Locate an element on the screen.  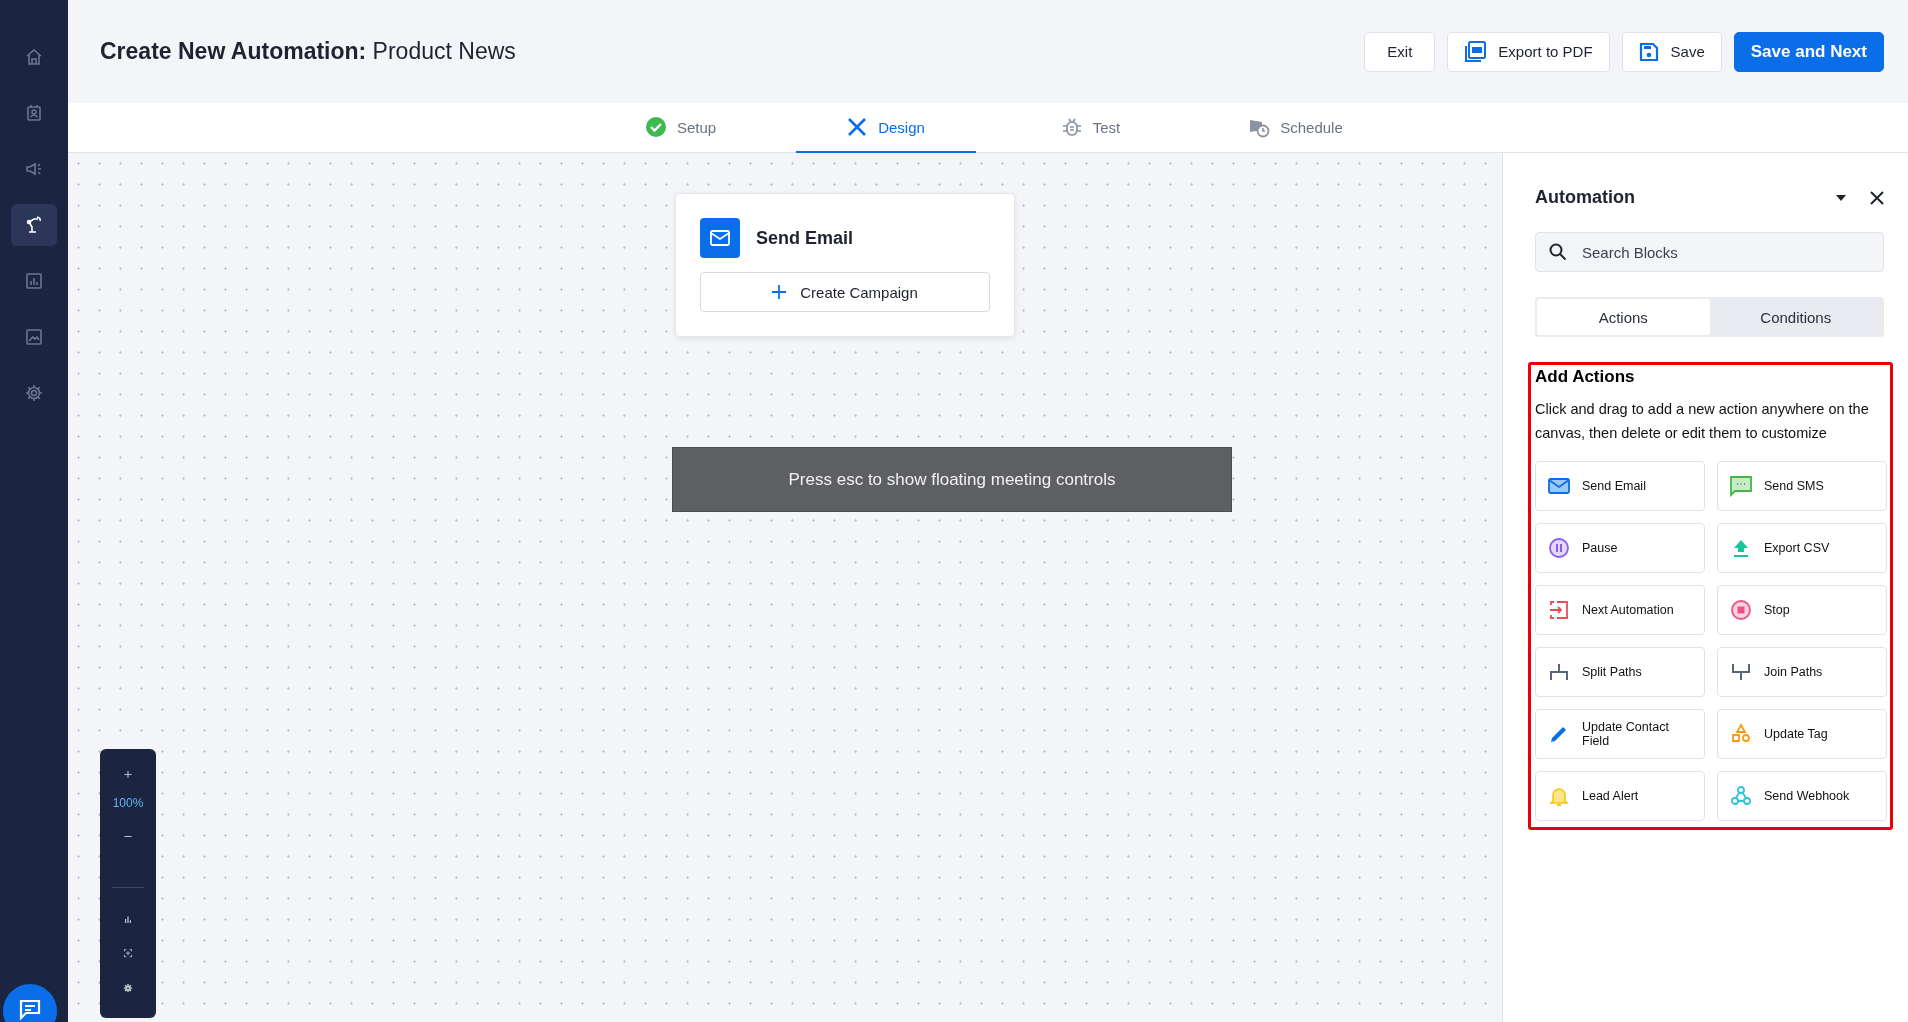
action-block: Send Email is located at coordinates (1620, 486).